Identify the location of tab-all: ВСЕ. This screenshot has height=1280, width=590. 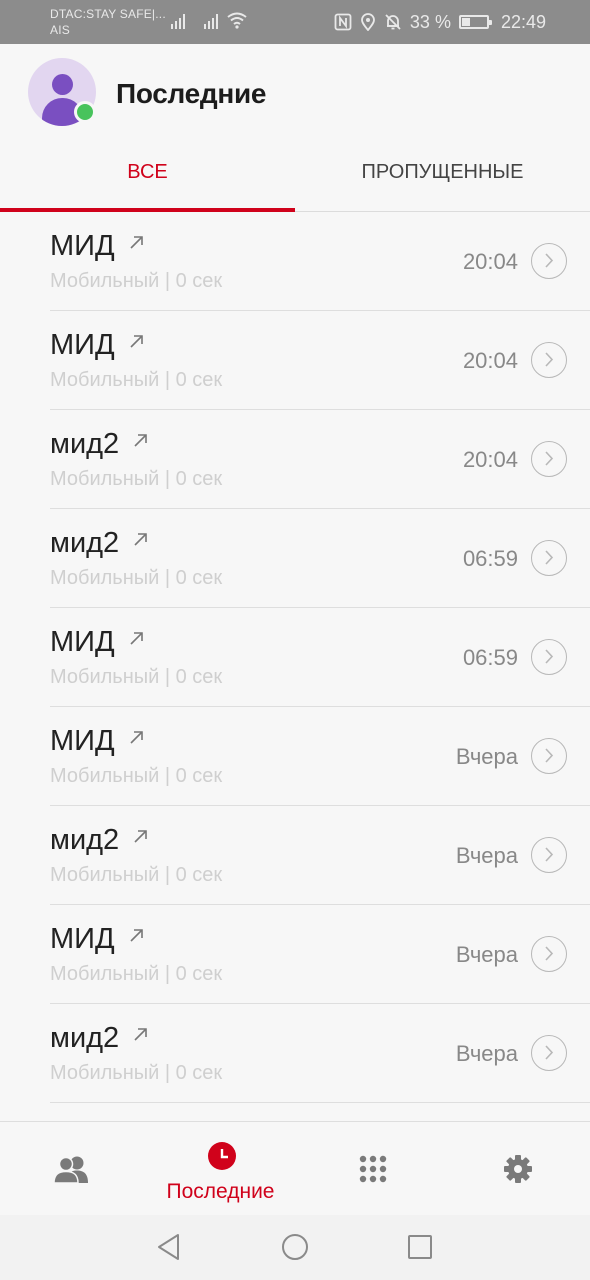
(147, 178).